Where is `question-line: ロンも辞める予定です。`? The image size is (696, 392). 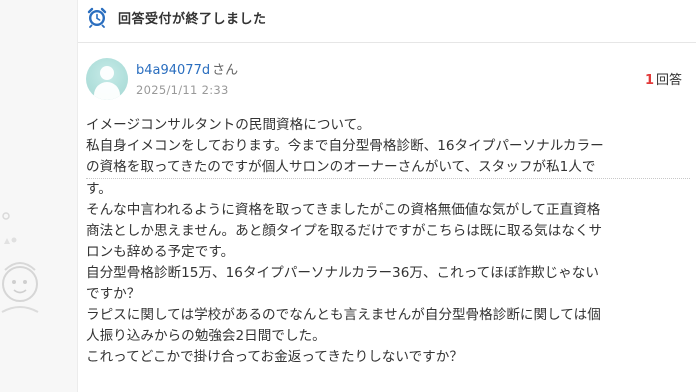
question-line: ロンも辞める予定です。 is located at coordinates (160, 252).